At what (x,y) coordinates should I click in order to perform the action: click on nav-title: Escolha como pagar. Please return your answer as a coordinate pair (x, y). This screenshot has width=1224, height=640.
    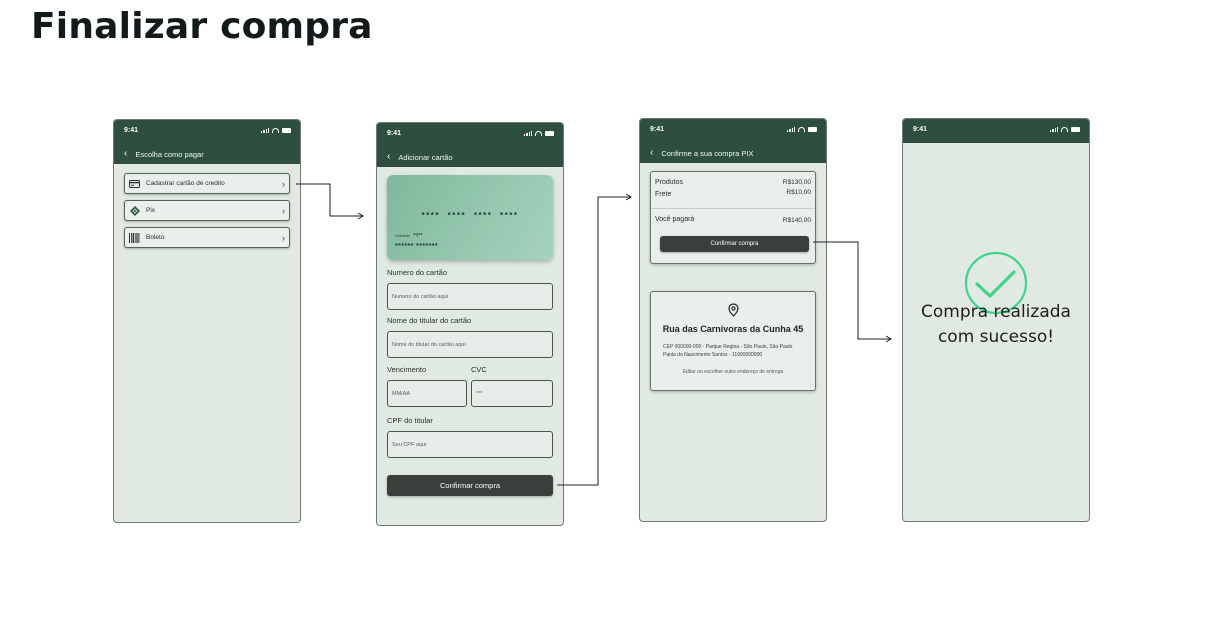
    Looking at the image, I should click on (169, 154).